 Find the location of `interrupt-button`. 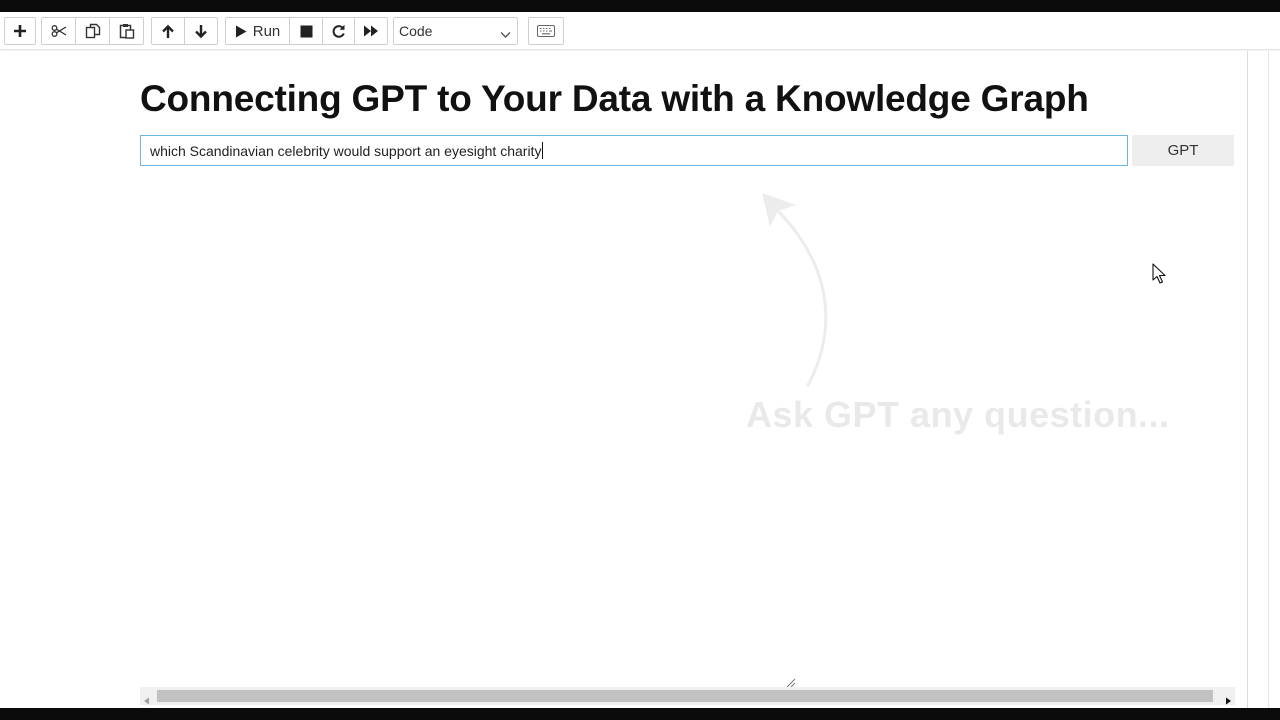

interrupt-button is located at coordinates (306, 31).